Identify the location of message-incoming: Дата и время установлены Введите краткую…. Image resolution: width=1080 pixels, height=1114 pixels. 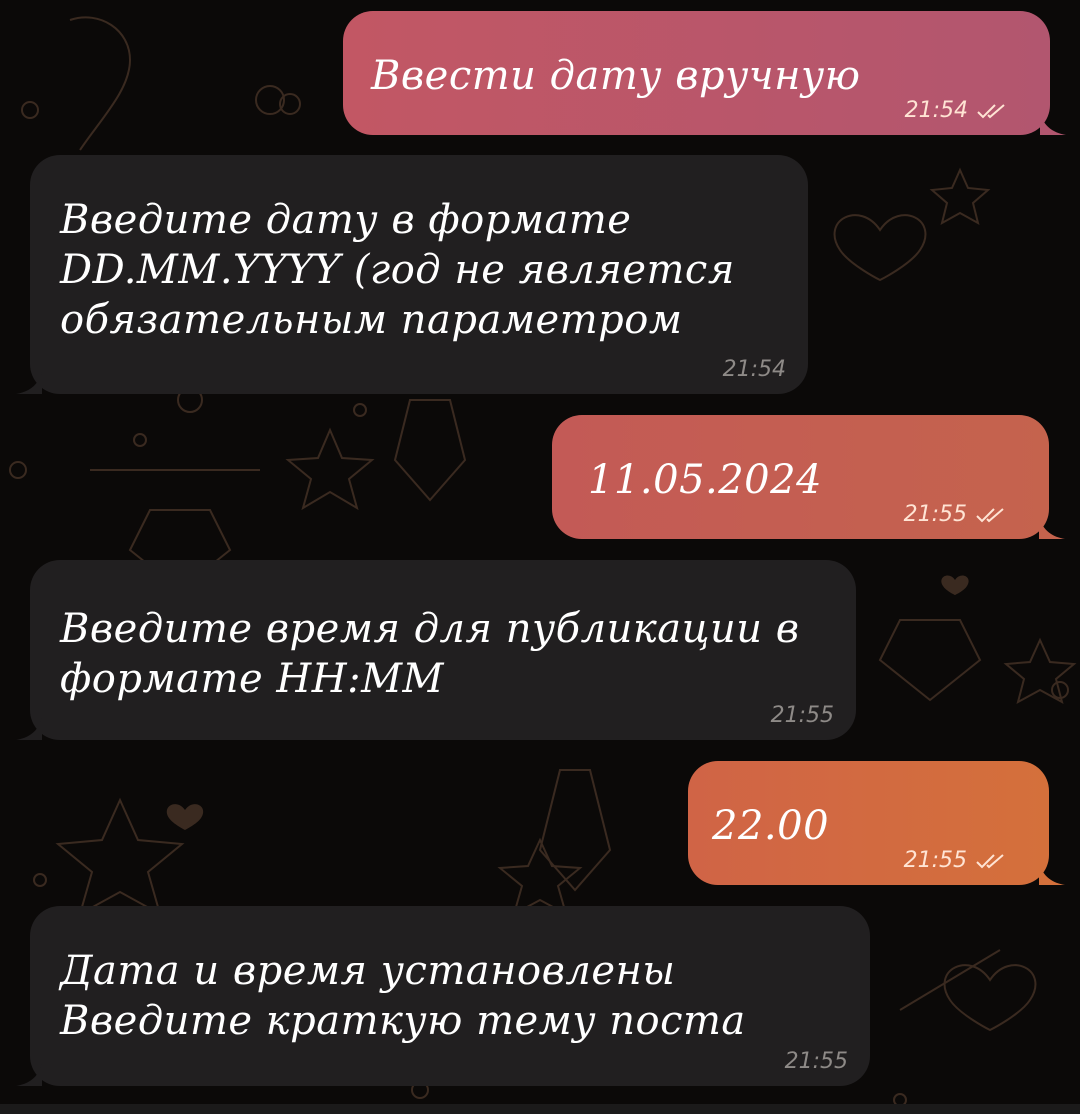
(443, 996).